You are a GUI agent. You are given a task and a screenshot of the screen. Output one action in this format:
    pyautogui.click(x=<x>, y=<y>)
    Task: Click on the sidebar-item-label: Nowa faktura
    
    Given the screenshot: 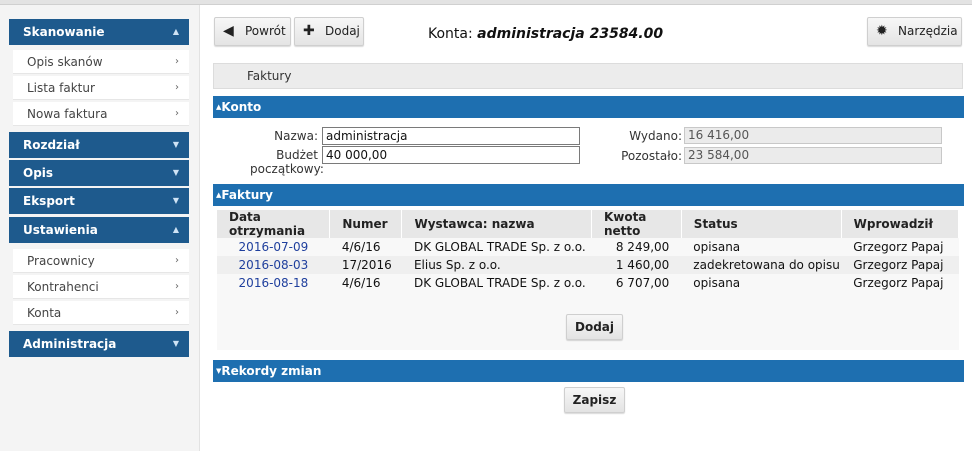 What is the action you would take?
    pyautogui.click(x=67, y=114)
    